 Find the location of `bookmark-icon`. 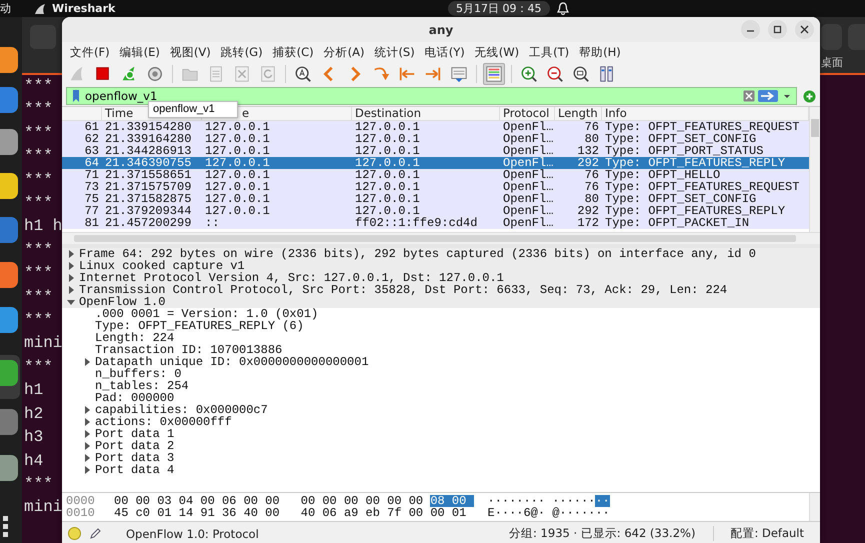

bookmark-icon is located at coordinates (76, 96).